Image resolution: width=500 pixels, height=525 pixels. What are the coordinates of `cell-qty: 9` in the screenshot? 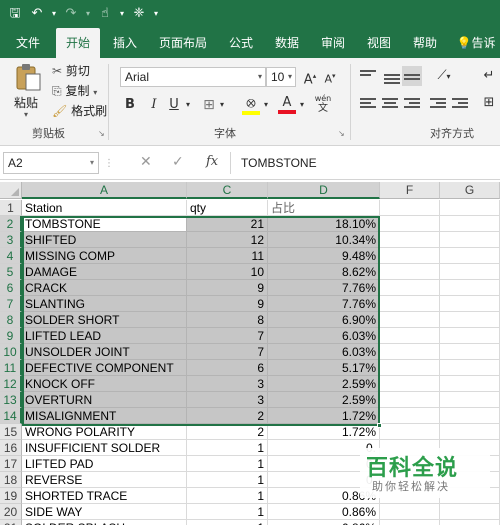 It's located at (227, 304).